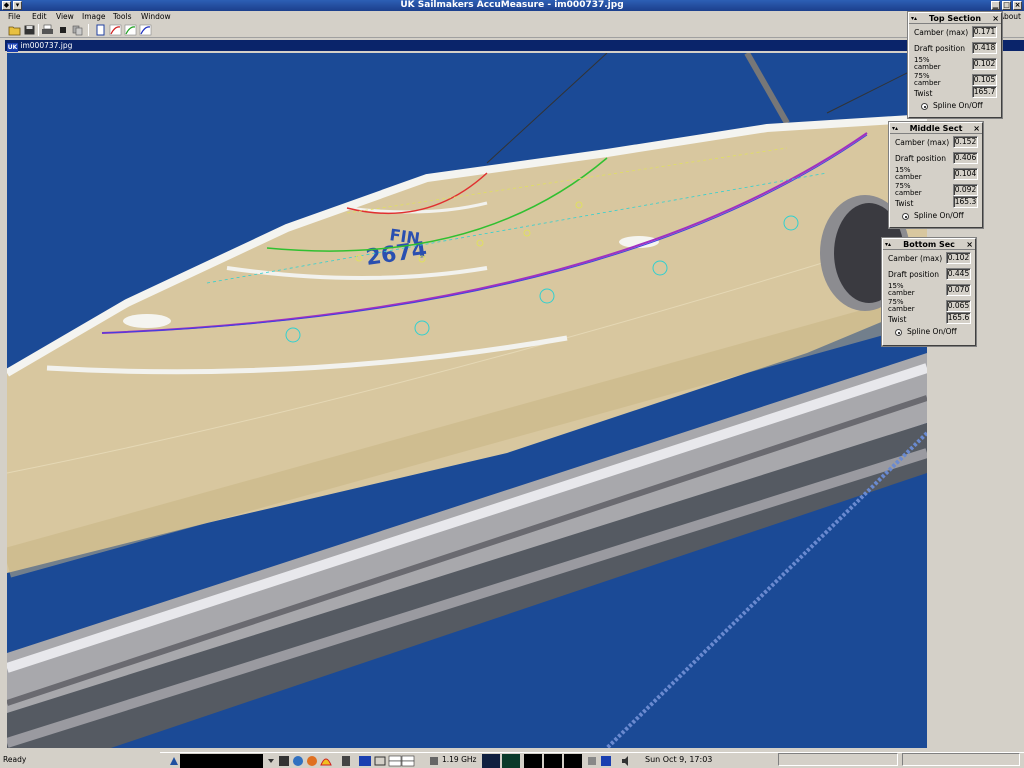  Describe the element at coordinates (459, 759) in the screenshot. I see `cpu-frequency: 1.19 GHz` at that location.